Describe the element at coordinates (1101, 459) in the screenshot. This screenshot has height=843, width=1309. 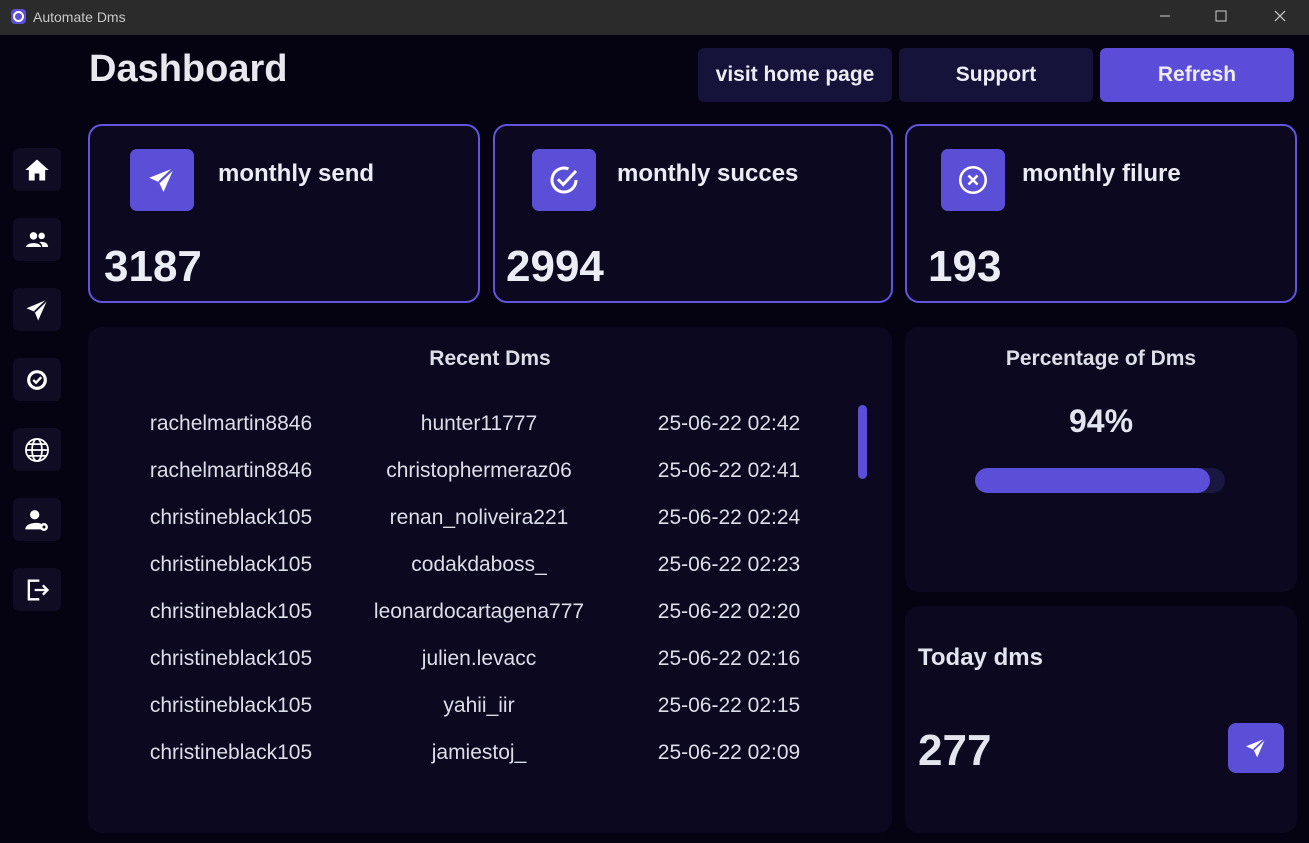
I see `percentage-panel: Percentage of Dms 94%` at that location.